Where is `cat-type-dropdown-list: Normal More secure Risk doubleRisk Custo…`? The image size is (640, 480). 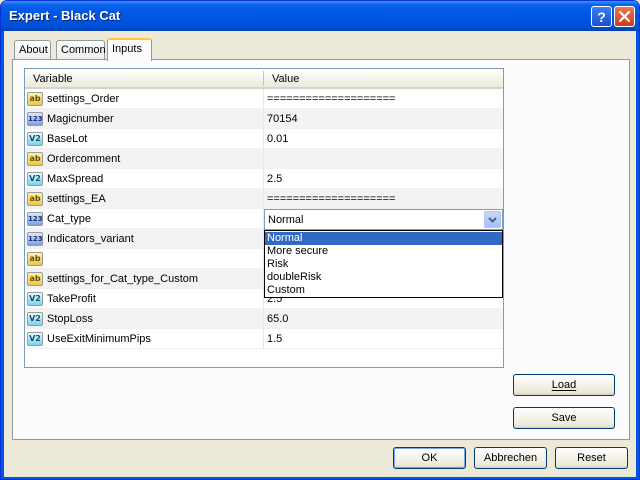
cat-type-dropdown-list: Normal More secure Risk doubleRisk Custo… is located at coordinates (383, 264).